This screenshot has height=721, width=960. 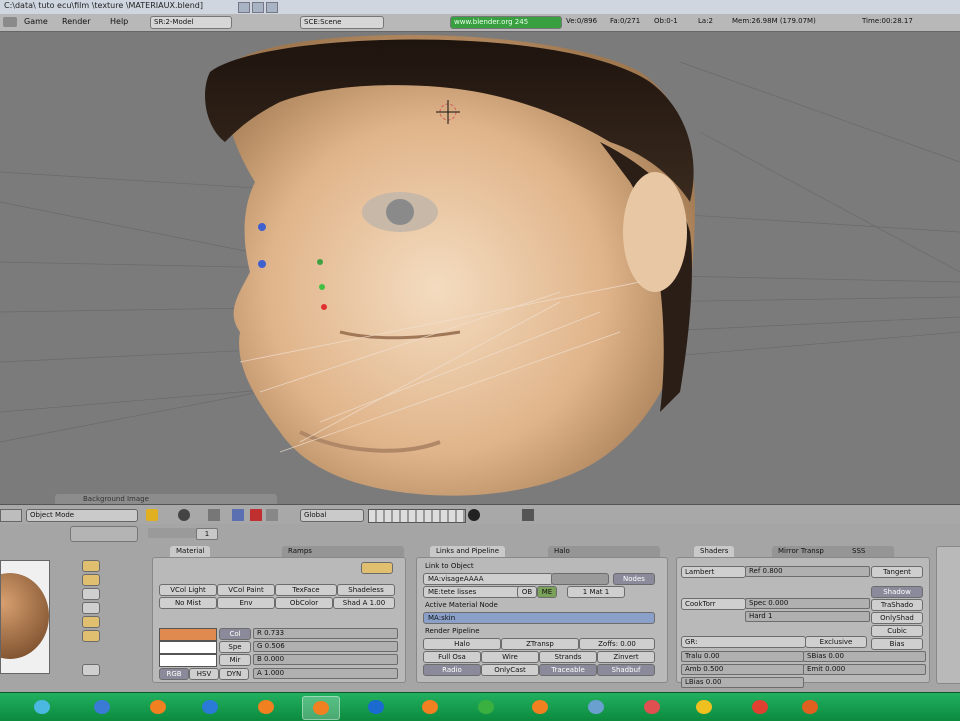 What do you see at coordinates (472, 592) in the screenshot?
I see `mesh-name-field: ME:tete lisses` at bounding box center [472, 592].